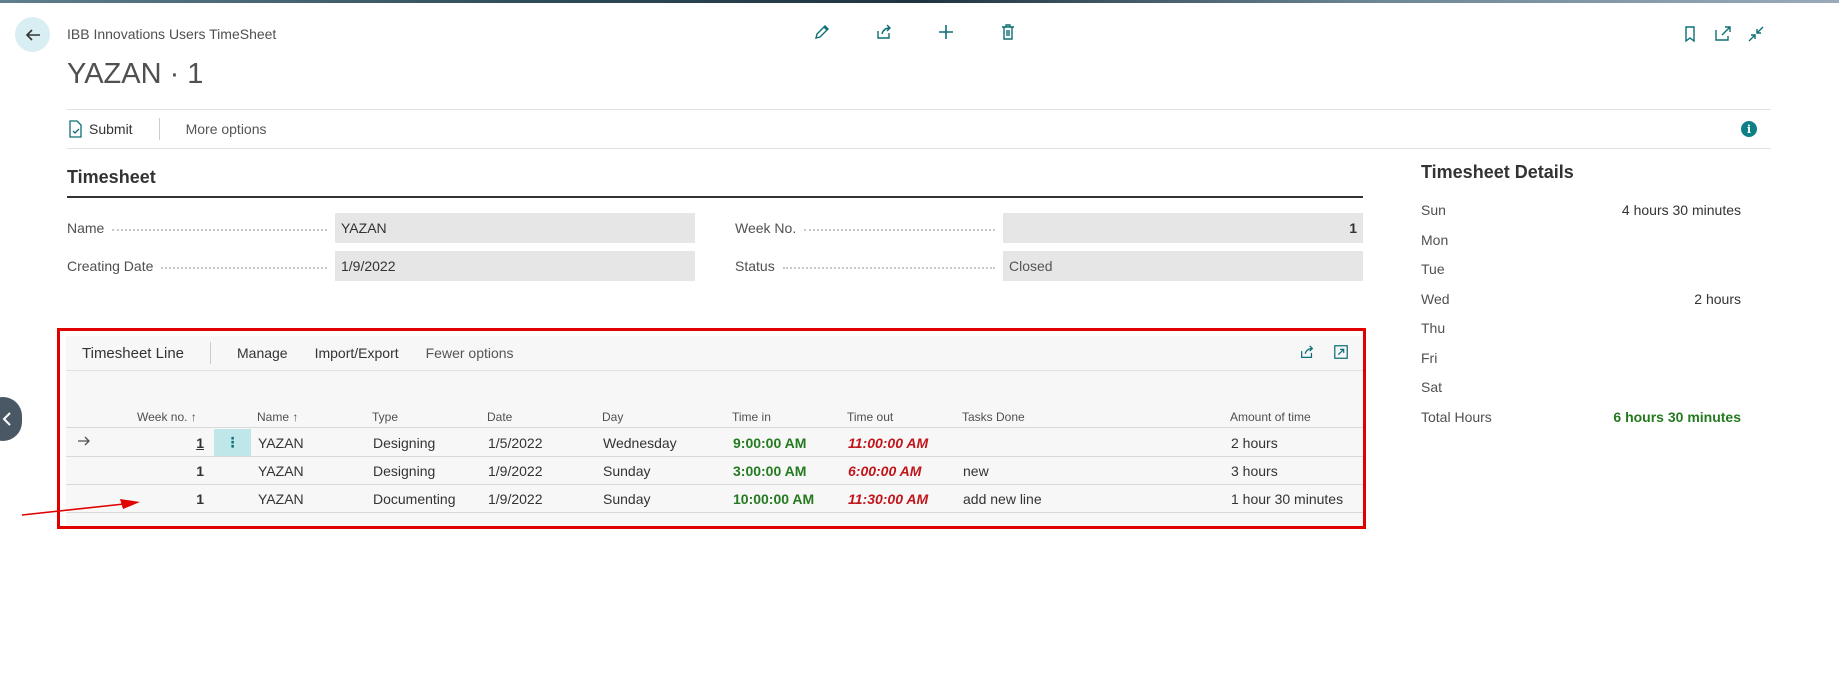 This screenshot has height=679, width=1839. What do you see at coordinates (6, 419) in the screenshot?
I see `chevron-left-icon` at bounding box center [6, 419].